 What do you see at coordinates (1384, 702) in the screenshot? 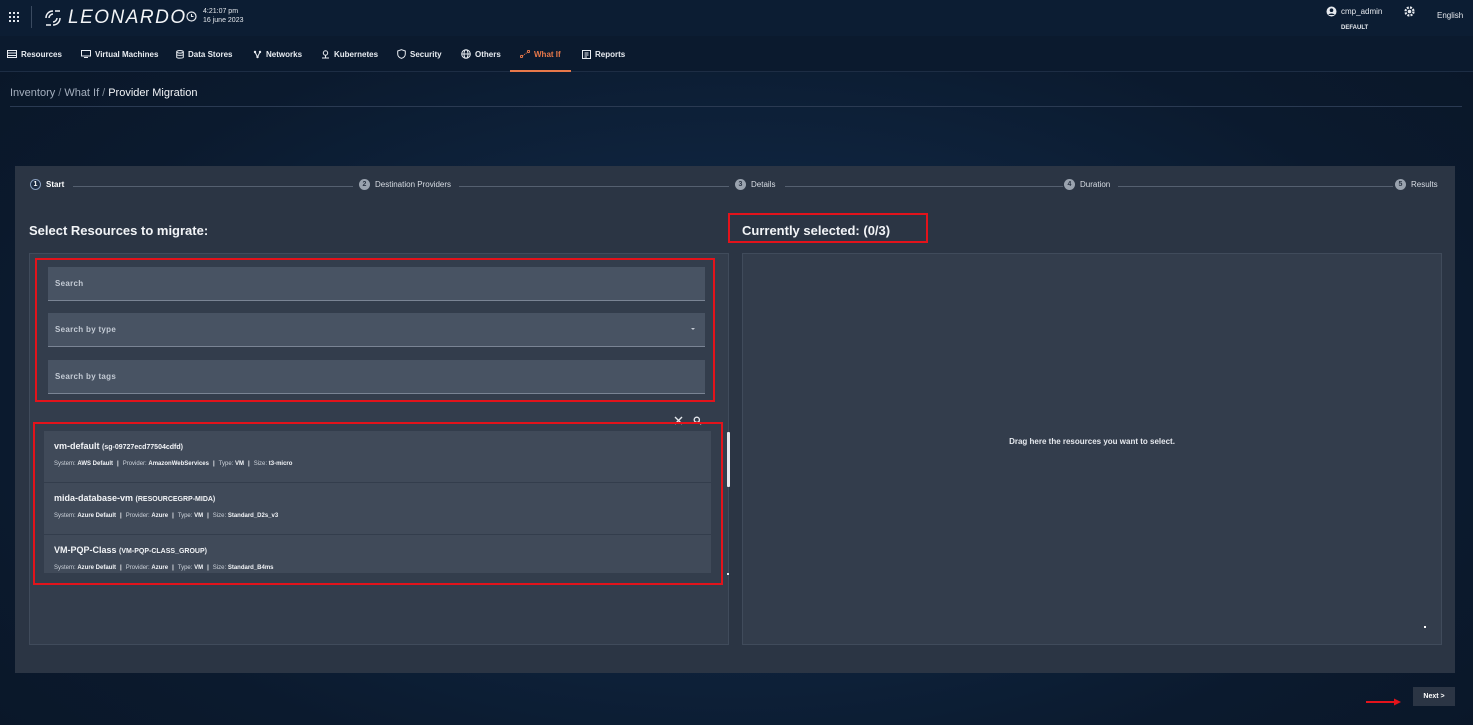
I see `arrow-right-icon` at bounding box center [1384, 702].